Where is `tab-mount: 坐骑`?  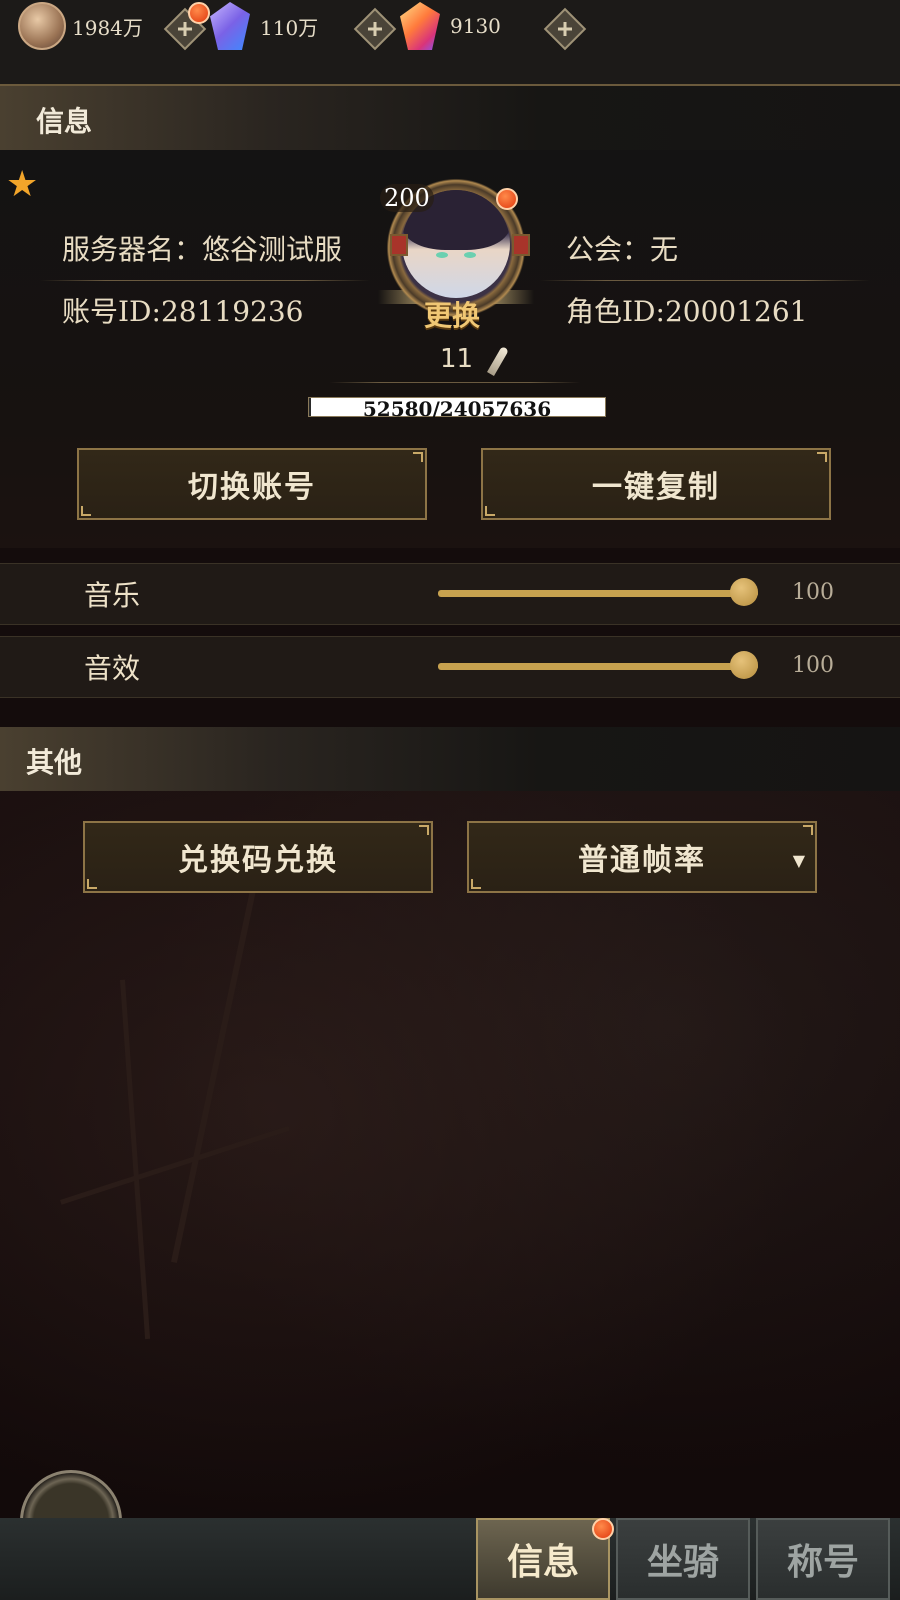
tab-mount: 坐骑 is located at coordinates (683, 1559).